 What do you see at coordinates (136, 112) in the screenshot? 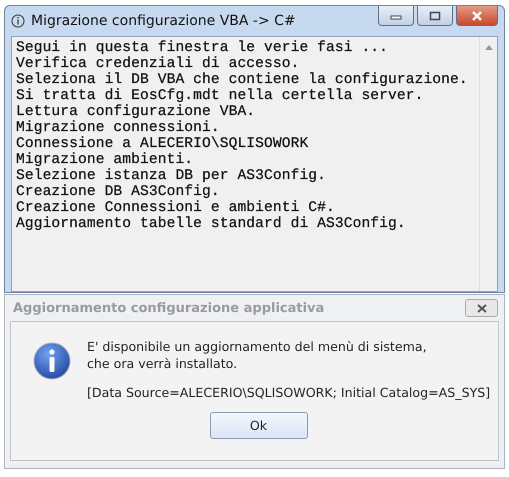
I see `log-line: Lettura configurazione VBA.` at bounding box center [136, 112].